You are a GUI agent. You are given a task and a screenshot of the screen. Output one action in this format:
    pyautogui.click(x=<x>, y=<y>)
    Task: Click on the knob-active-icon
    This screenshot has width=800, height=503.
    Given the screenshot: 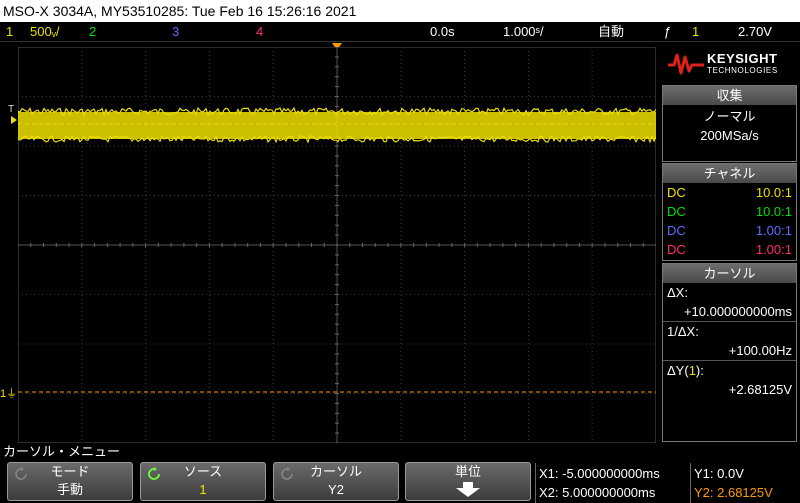 What is the action you would take?
    pyautogui.click(x=154, y=473)
    